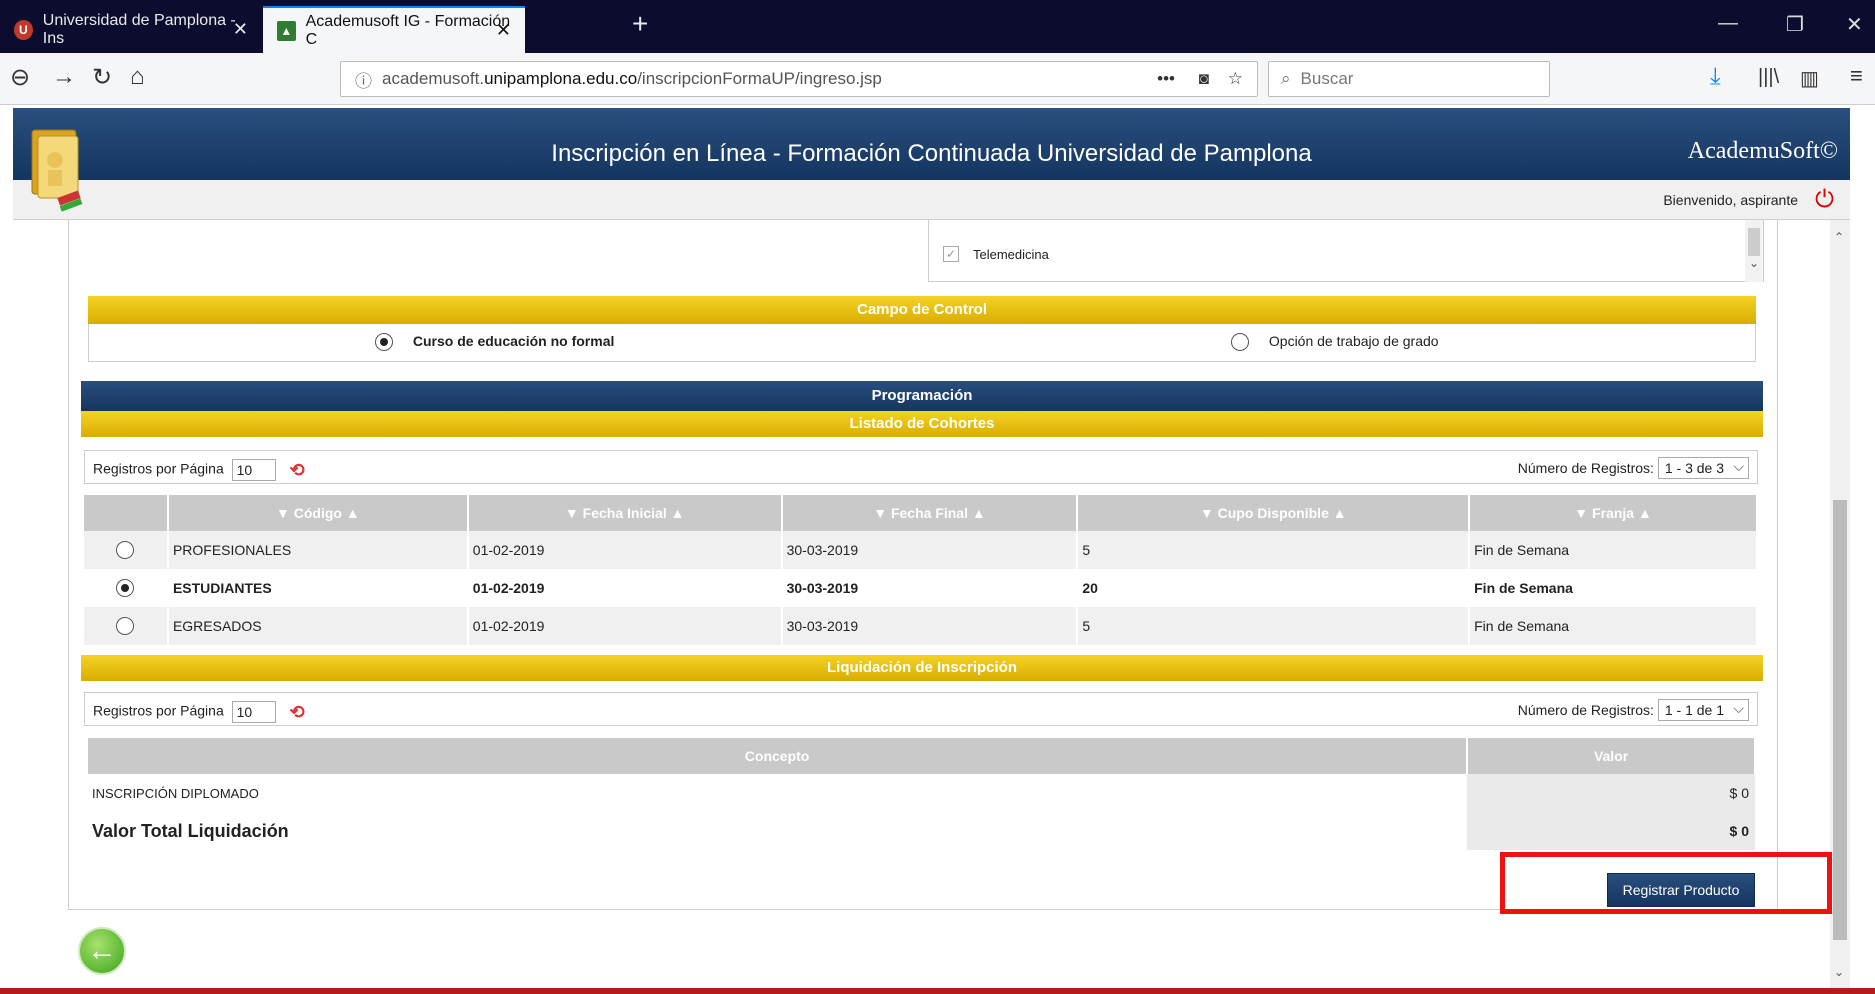  Describe the element at coordinates (1166, 79) in the screenshot. I see `page-actions-icon: •••` at that location.